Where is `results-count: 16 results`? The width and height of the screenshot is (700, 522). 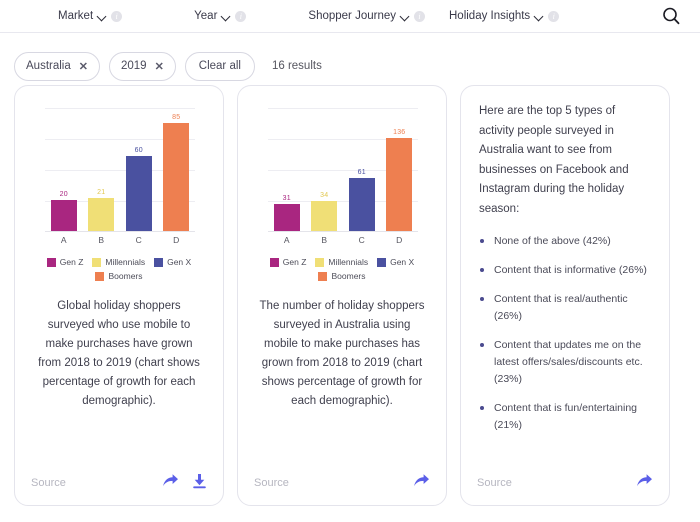 results-count: 16 results is located at coordinates (296, 66).